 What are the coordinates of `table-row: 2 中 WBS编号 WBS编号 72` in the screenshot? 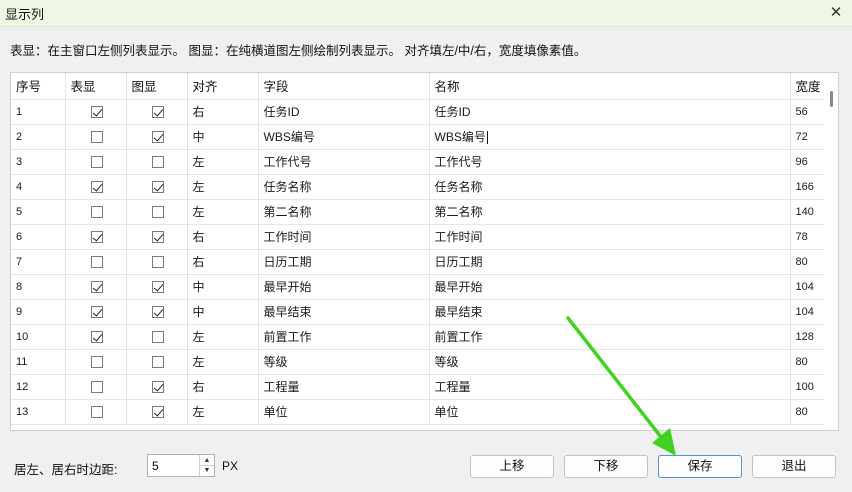 It's located at (419, 137).